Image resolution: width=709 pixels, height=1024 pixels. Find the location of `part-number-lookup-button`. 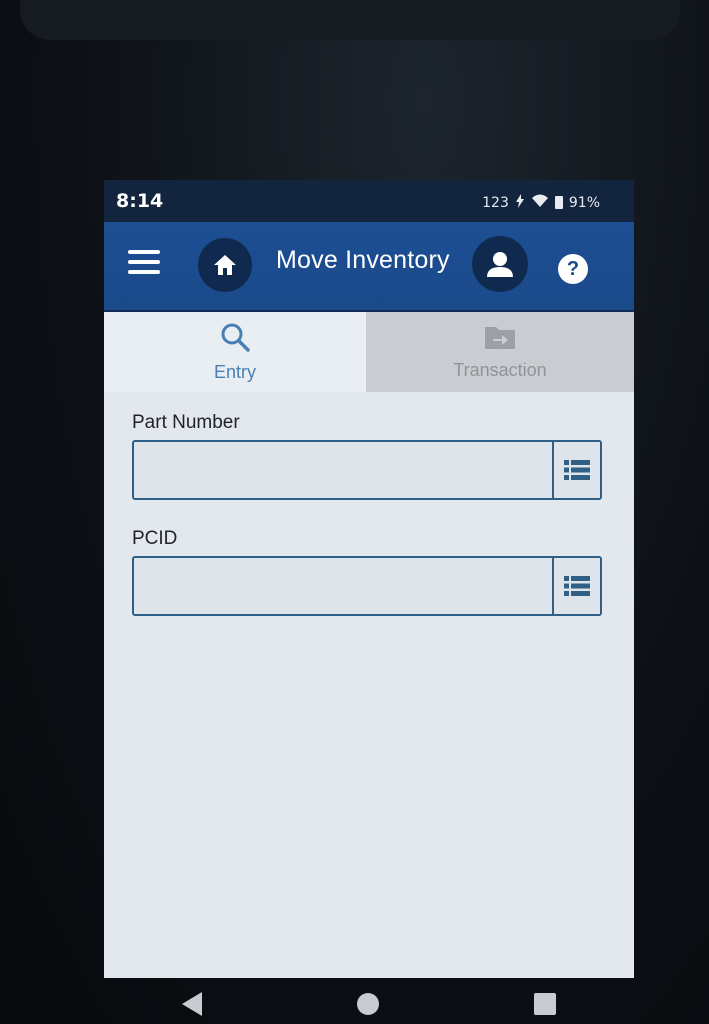

part-number-lookup-button is located at coordinates (576, 470).